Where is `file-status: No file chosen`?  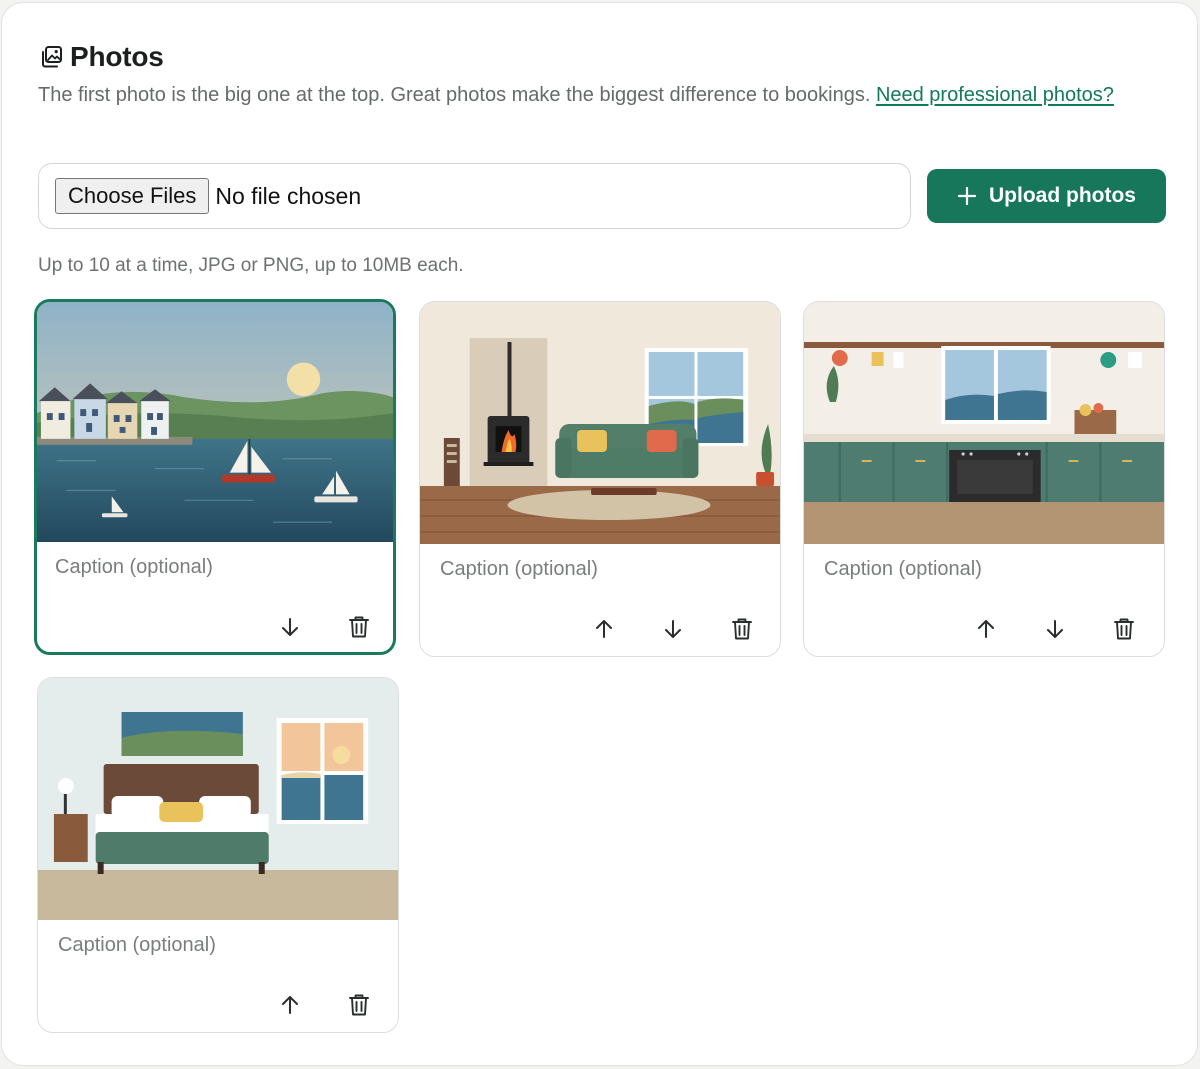
file-status: No file chosen is located at coordinates (288, 195).